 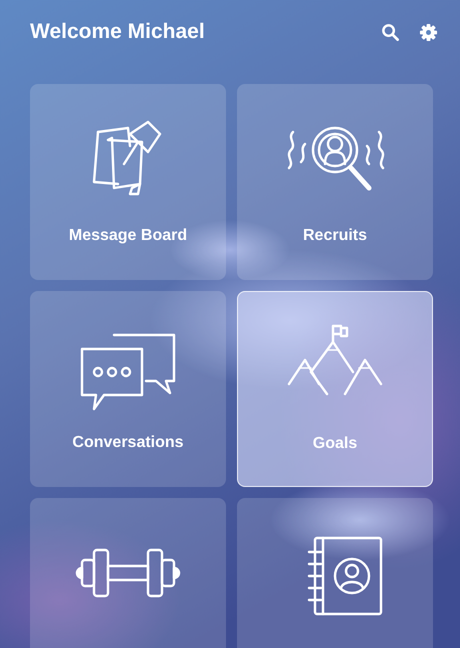 I want to click on tile-label: Goals, so click(x=335, y=444).